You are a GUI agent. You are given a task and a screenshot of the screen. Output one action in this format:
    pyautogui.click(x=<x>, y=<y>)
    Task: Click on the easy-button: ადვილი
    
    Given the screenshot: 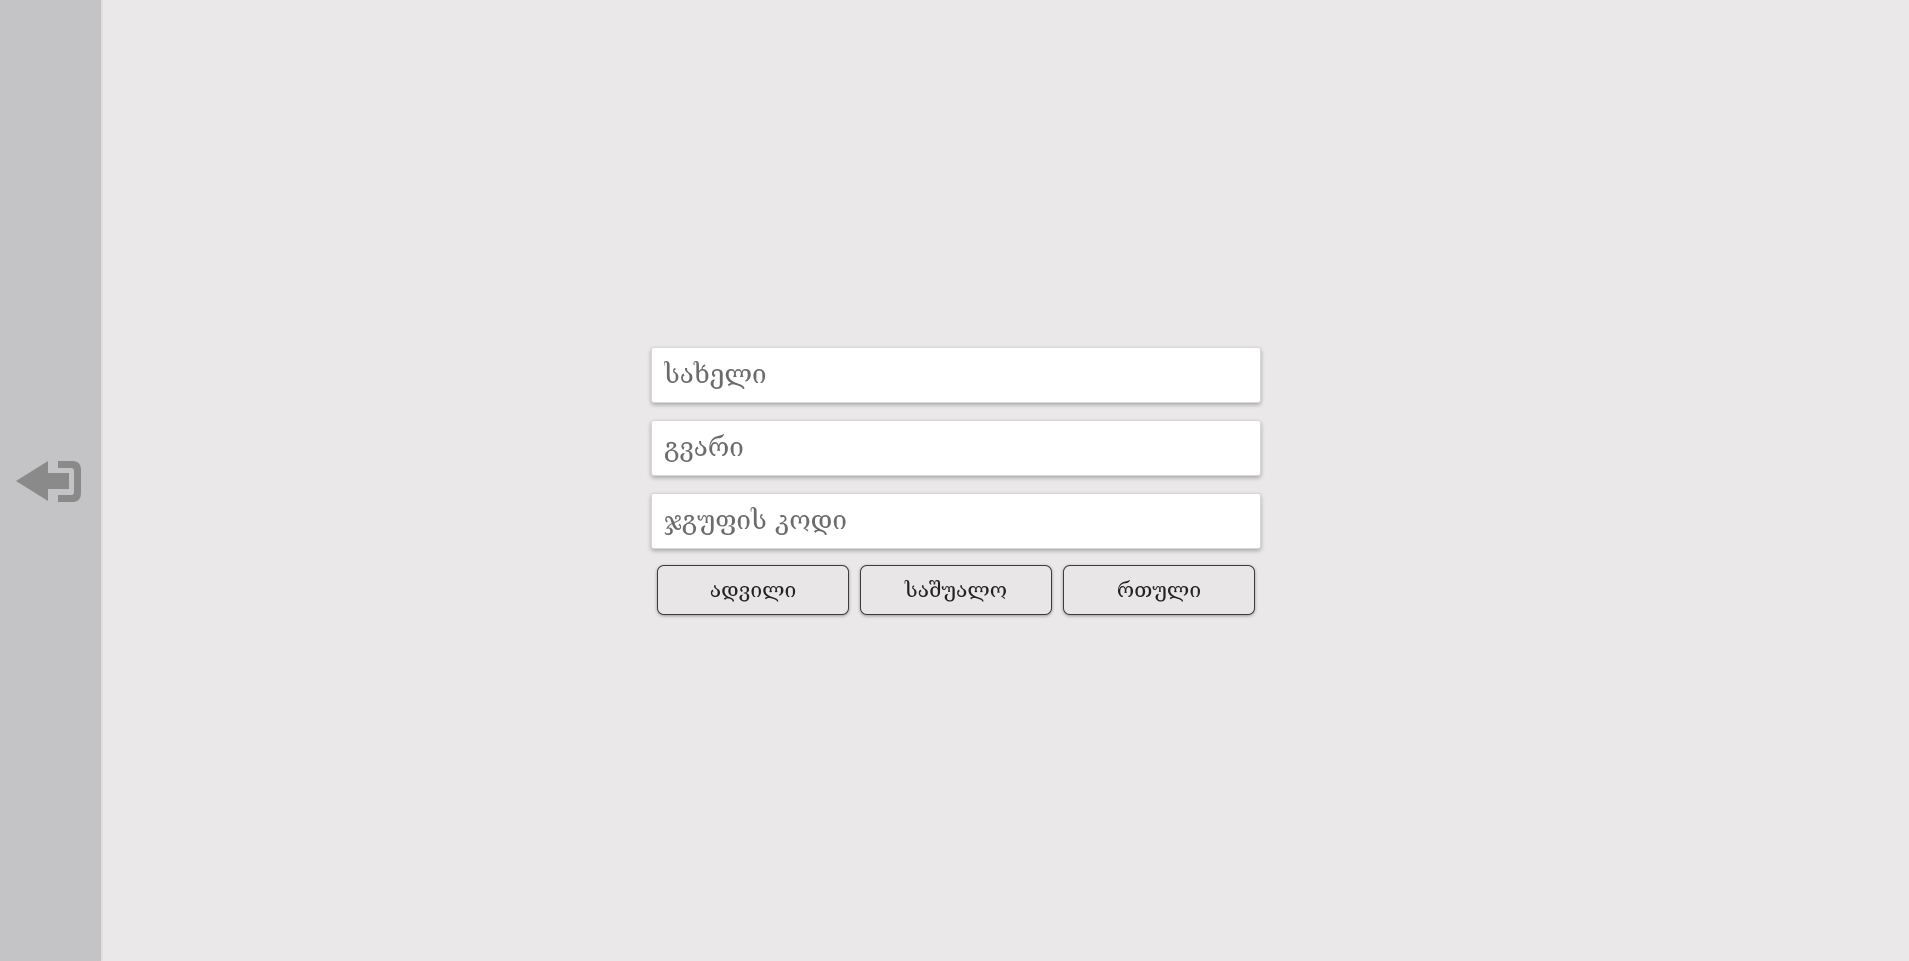 What is the action you would take?
    pyautogui.click(x=753, y=590)
    